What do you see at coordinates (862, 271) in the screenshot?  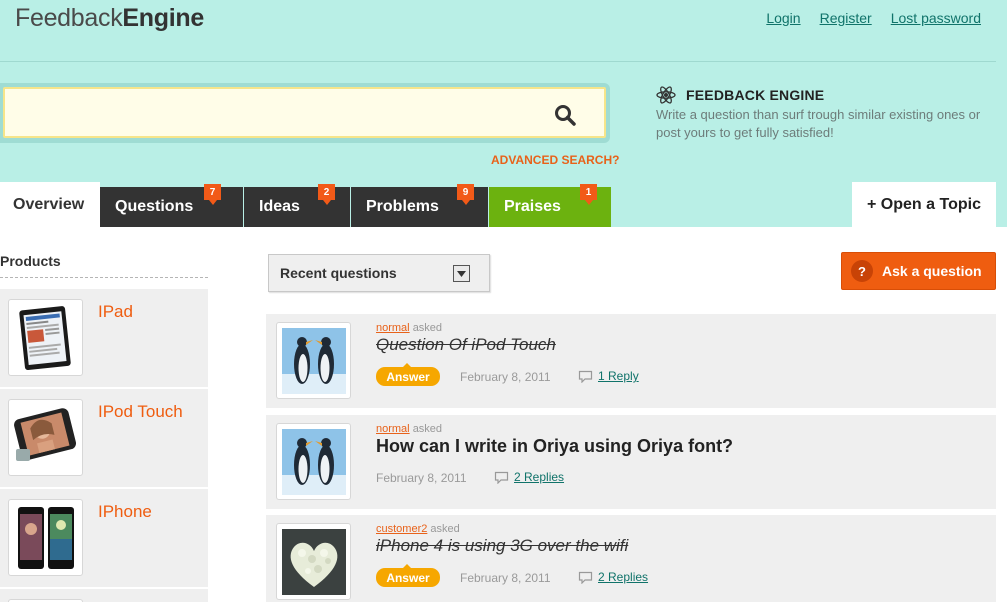 I see `question-icon: ?` at bounding box center [862, 271].